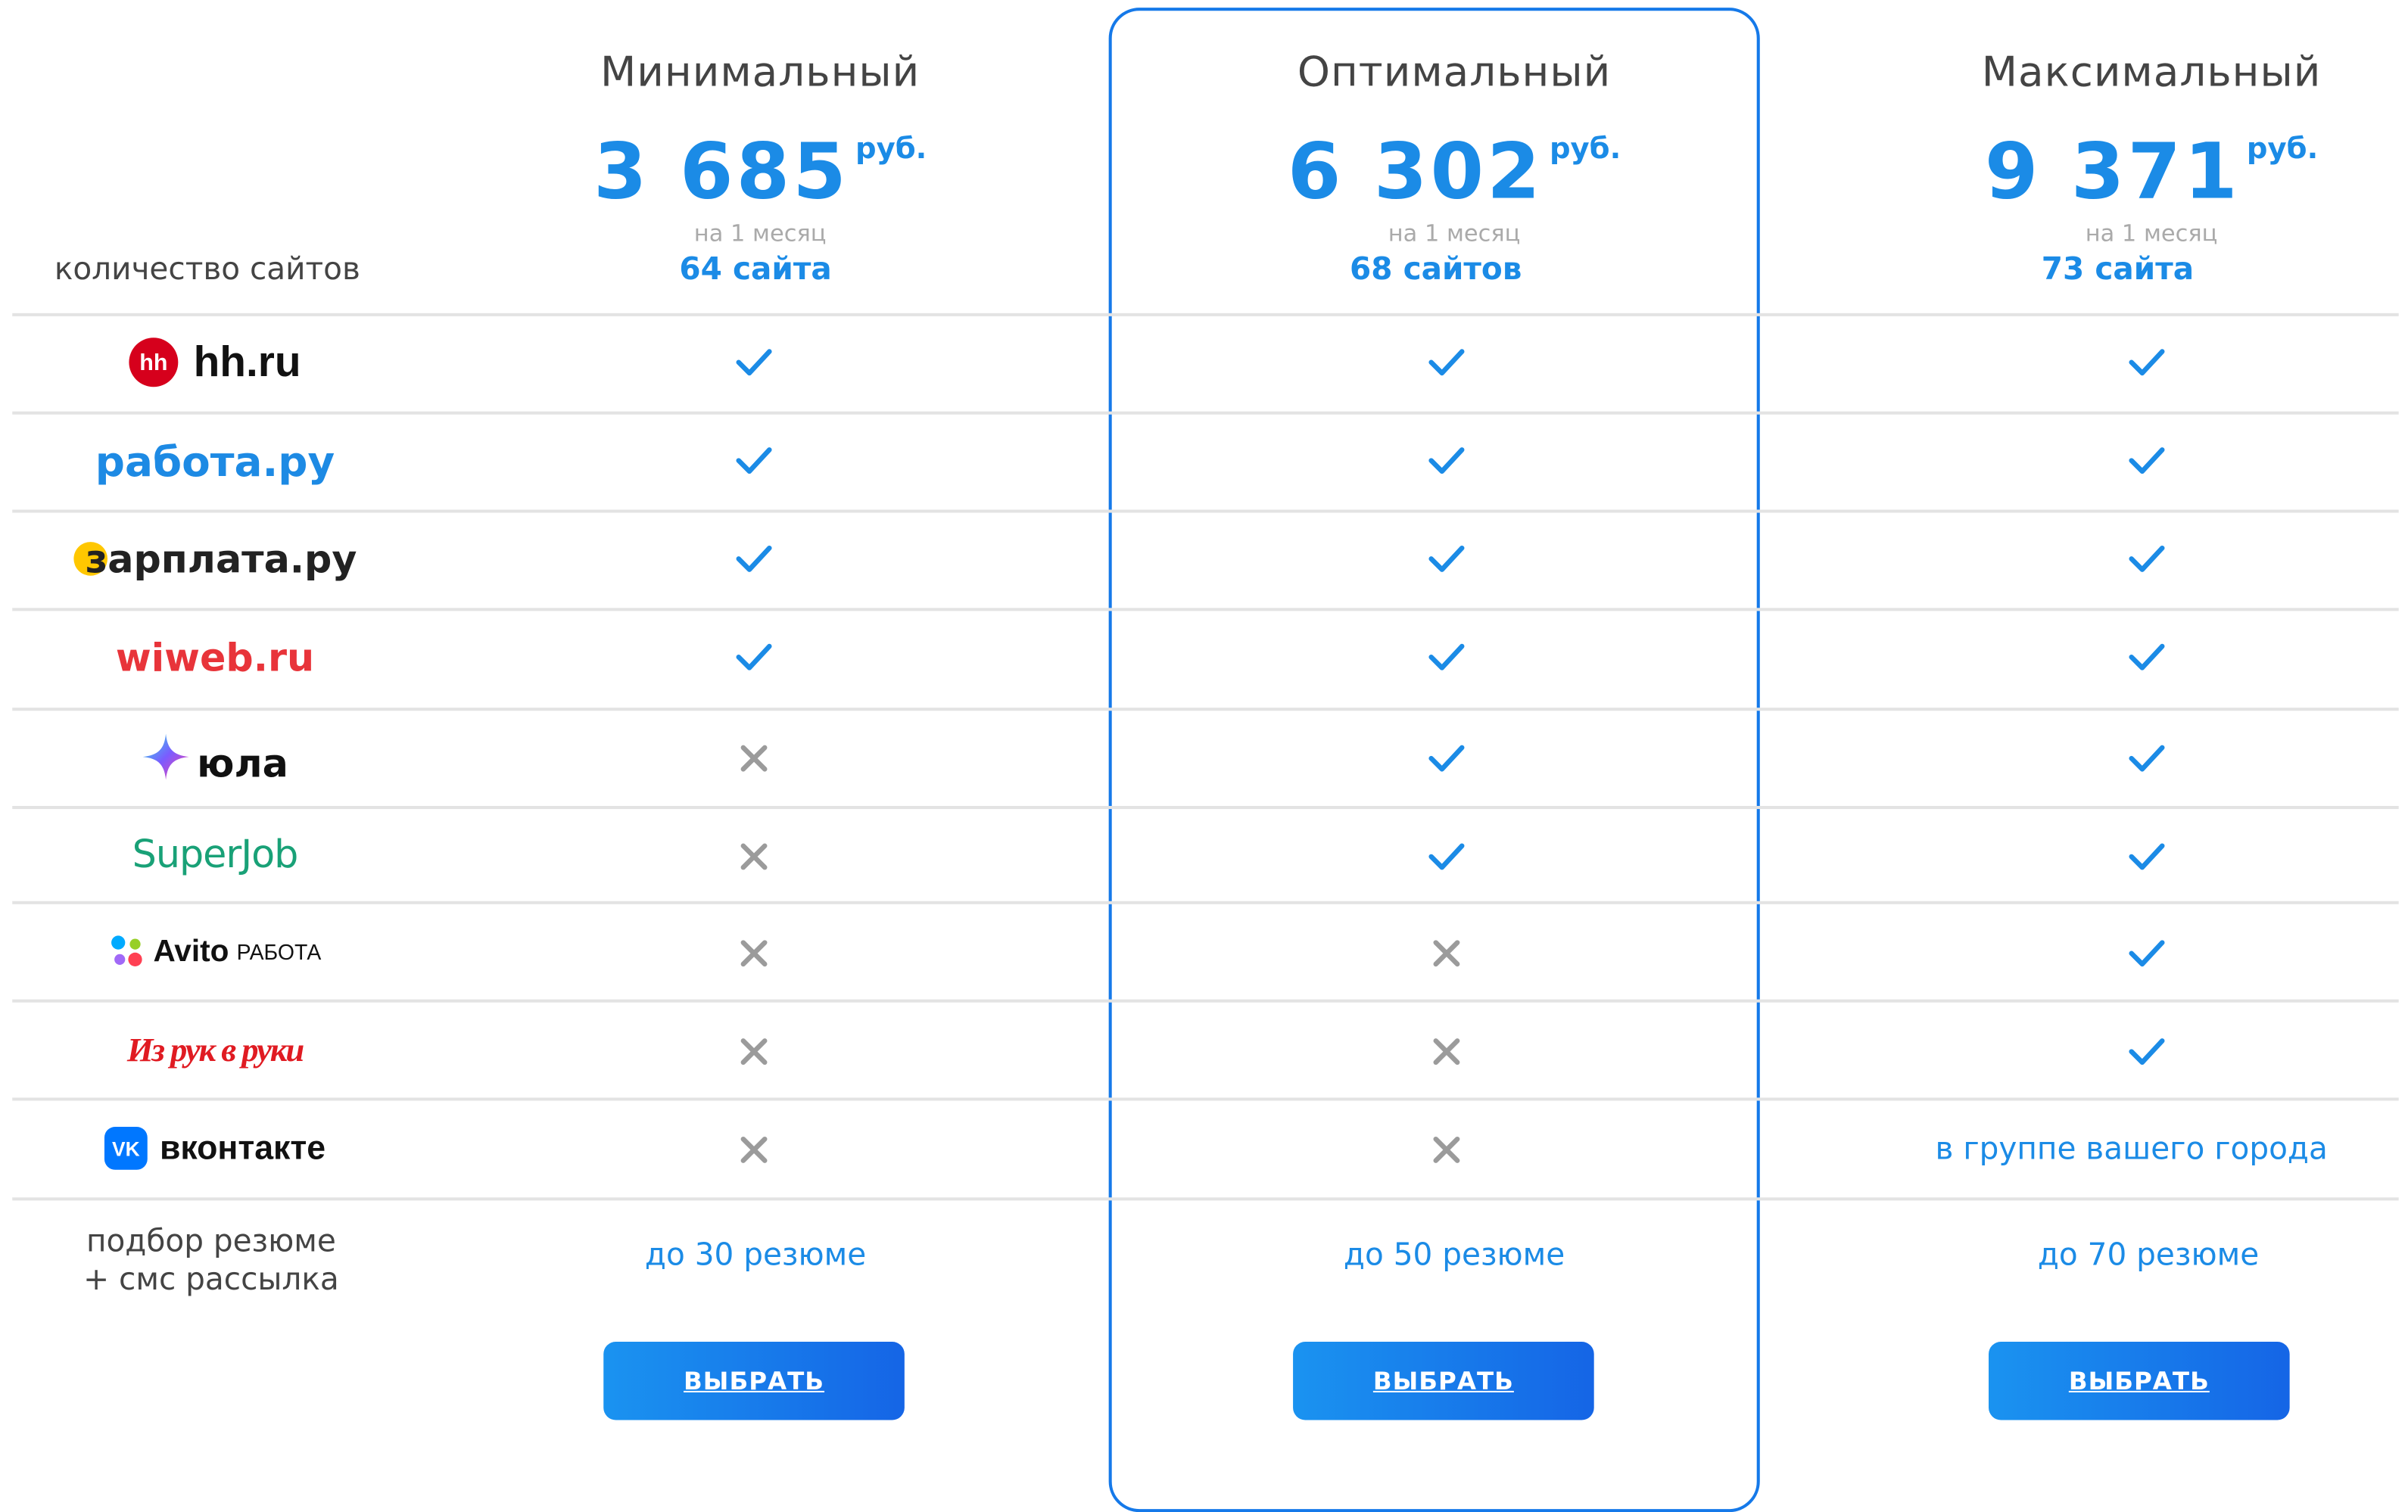  I want to click on plan-price: 3 685 руб., so click(761, 169).